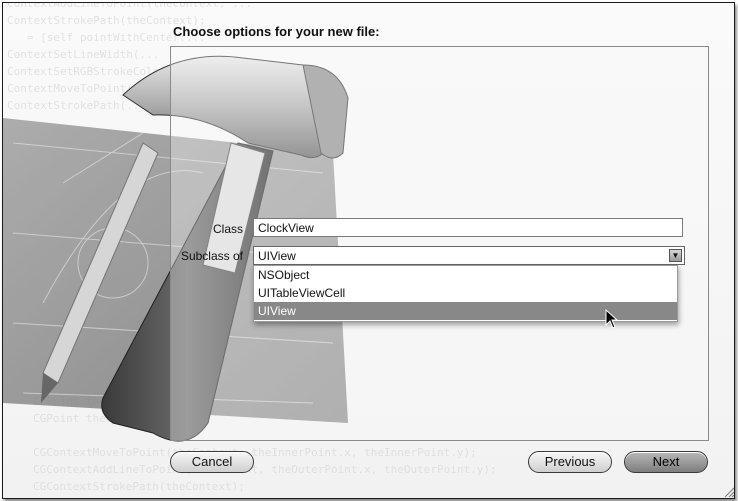 The height and width of the screenshot is (501, 738). Describe the element at coordinates (570, 462) in the screenshot. I see `previous-button: Previous` at that location.